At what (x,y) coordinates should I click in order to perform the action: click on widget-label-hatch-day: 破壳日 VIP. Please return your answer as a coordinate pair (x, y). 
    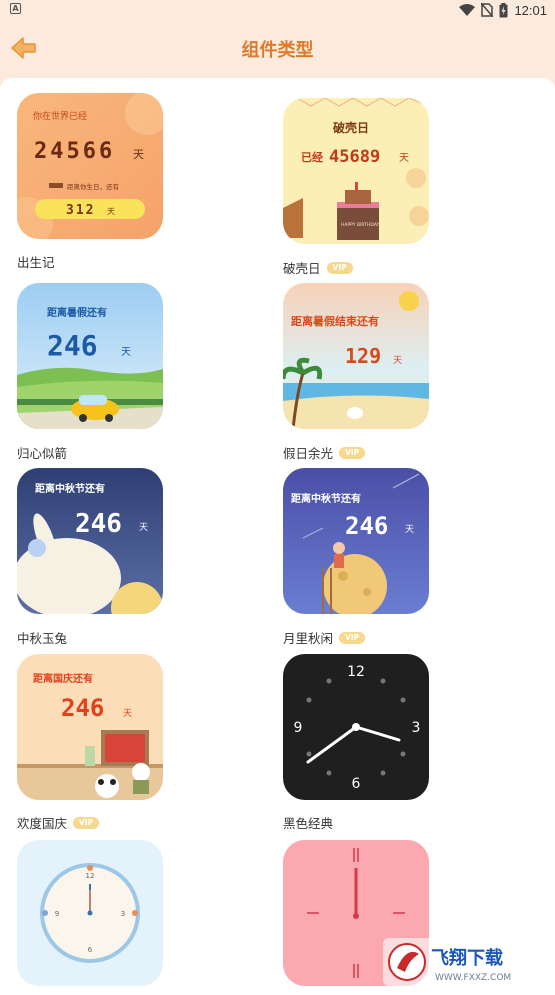
    Looking at the image, I should click on (318, 267).